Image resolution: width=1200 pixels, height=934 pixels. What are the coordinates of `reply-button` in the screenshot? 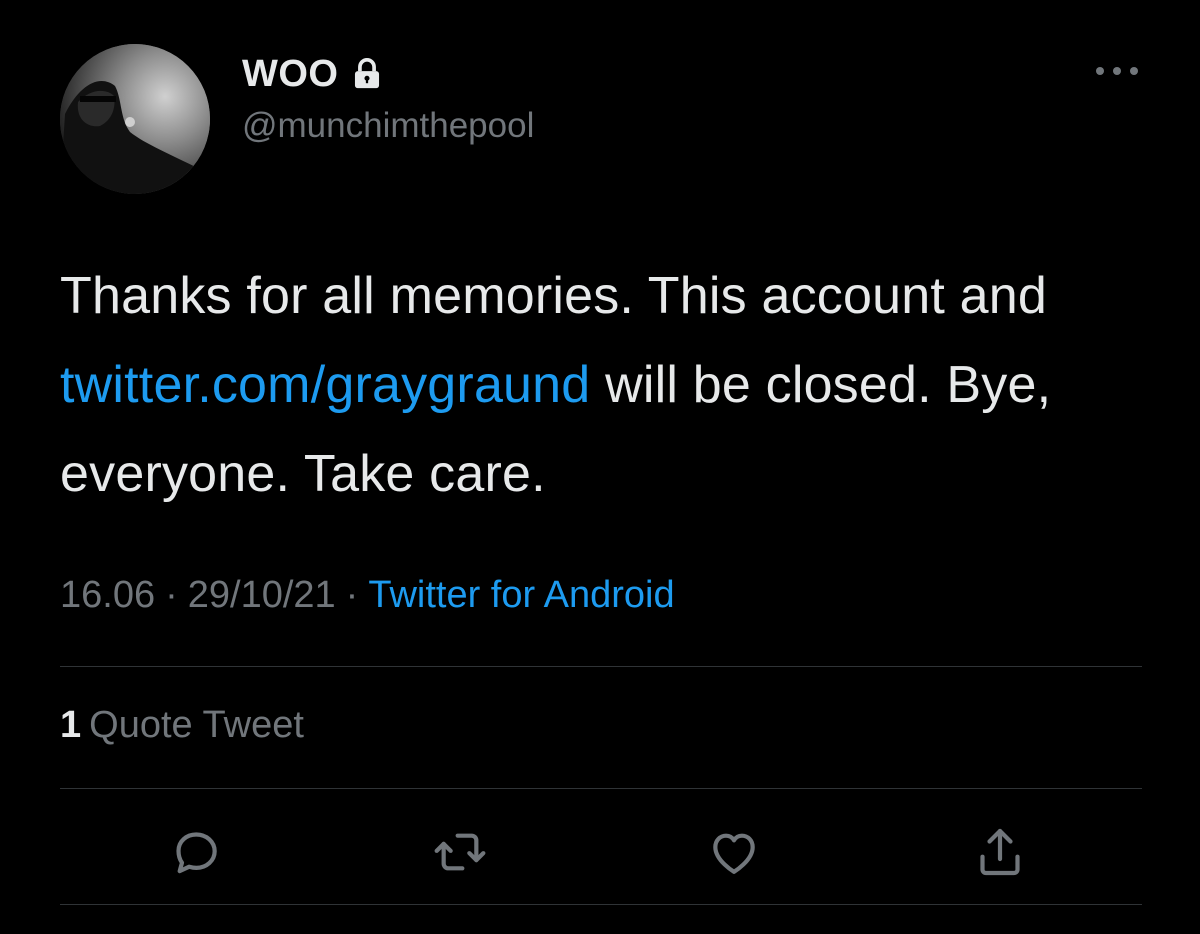 It's located at (196, 852).